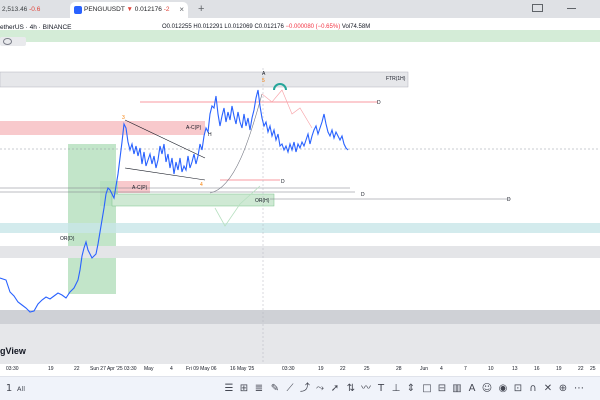 The image size is (600, 400). What do you see at coordinates (177, 27) in the screenshot?
I see `ohlc-open: O0.012255` at bounding box center [177, 27].